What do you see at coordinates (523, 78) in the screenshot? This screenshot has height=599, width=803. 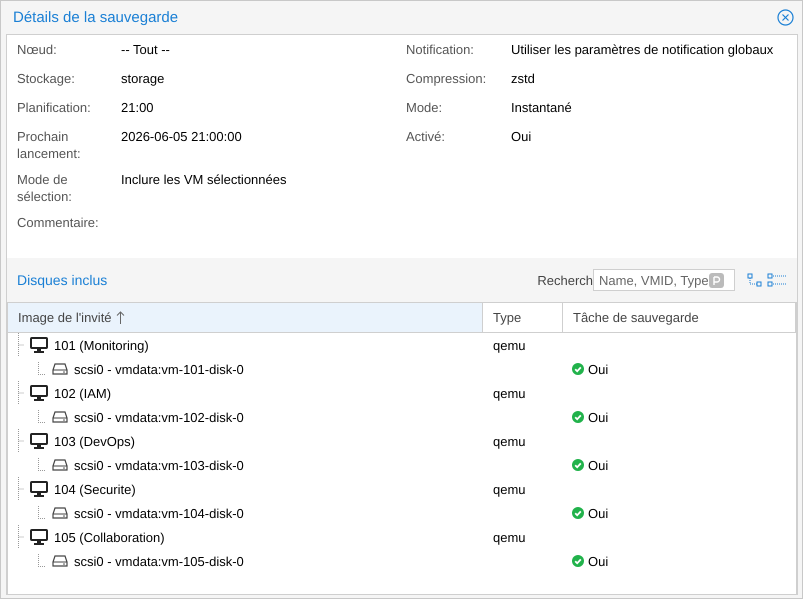 I see `field-value: zstd` at bounding box center [523, 78].